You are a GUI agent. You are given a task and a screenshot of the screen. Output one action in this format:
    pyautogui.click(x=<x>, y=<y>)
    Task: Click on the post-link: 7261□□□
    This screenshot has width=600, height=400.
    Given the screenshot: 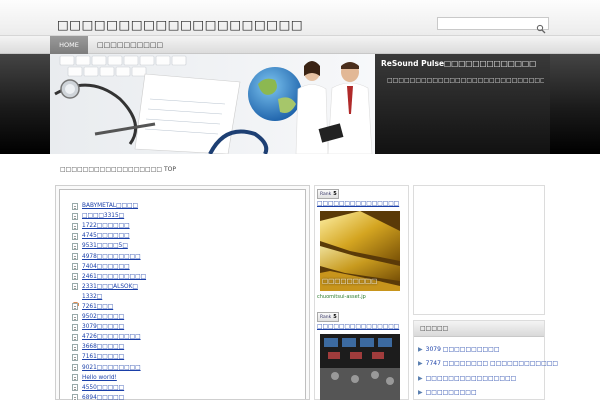 What is the action you would take?
    pyautogui.click(x=97, y=307)
    